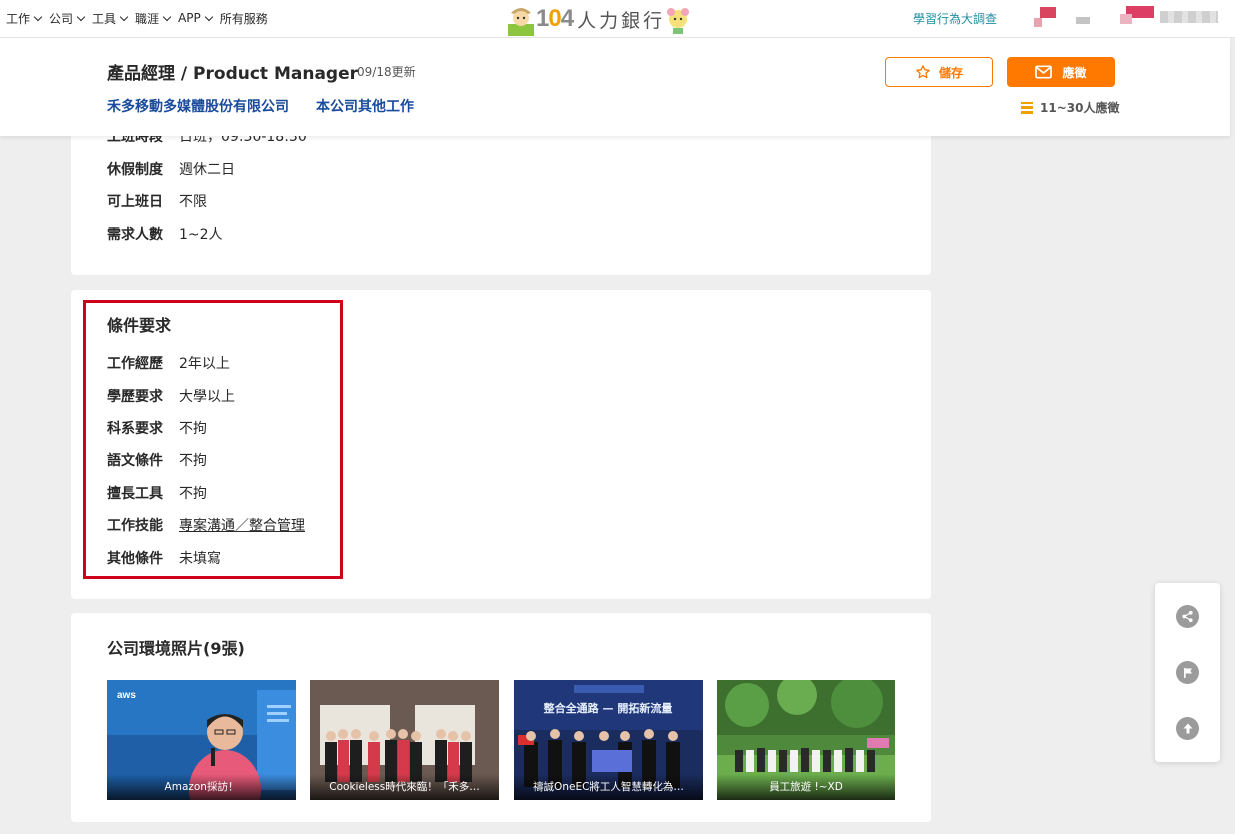 The image size is (1235, 834). I want to click on side-toolbar, so click(1187, 672).